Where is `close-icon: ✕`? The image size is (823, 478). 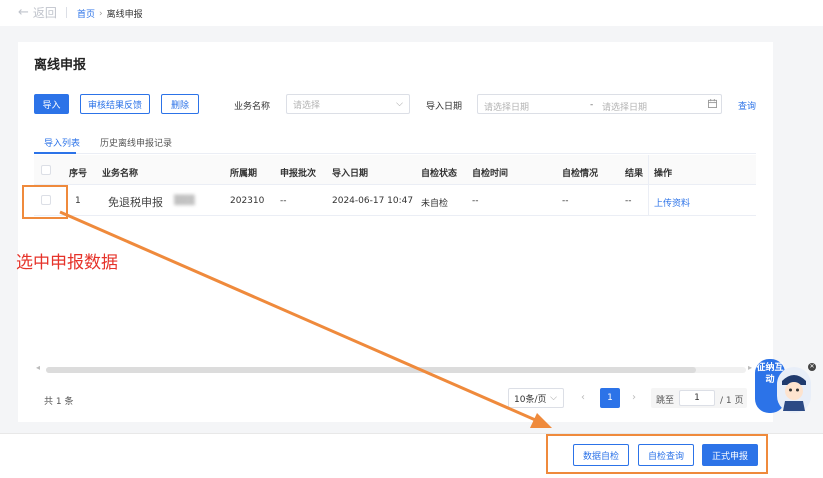 close-icon: ✕ is located at coordinates (812, 367).